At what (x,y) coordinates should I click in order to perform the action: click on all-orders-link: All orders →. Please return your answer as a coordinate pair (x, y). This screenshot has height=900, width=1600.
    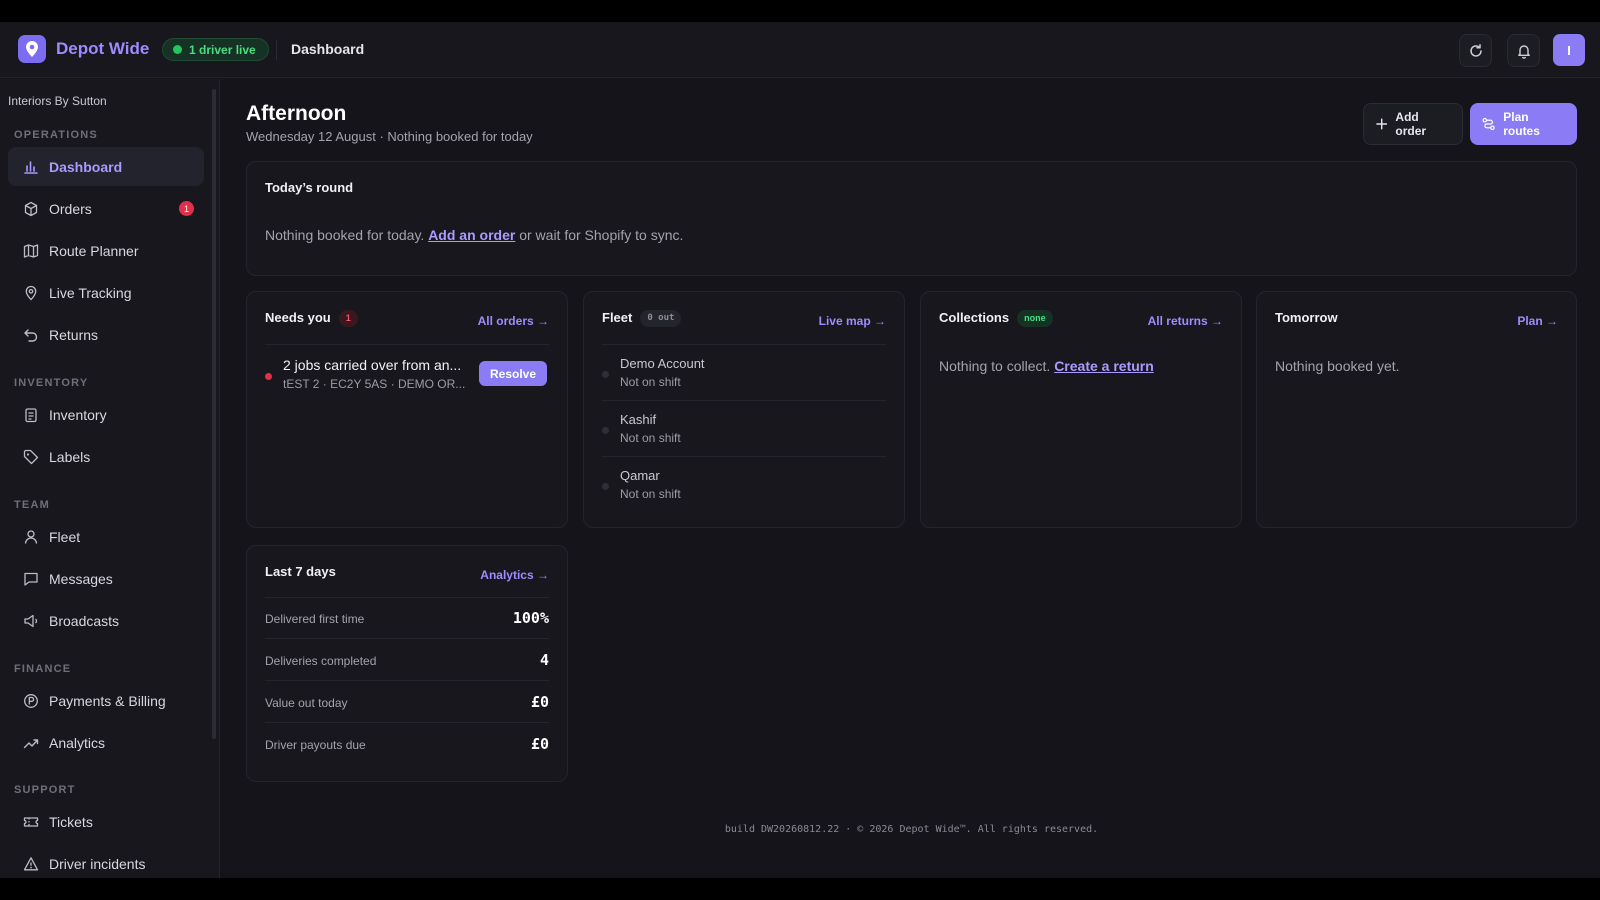
    Looking at the image, I should click on (513, 321).